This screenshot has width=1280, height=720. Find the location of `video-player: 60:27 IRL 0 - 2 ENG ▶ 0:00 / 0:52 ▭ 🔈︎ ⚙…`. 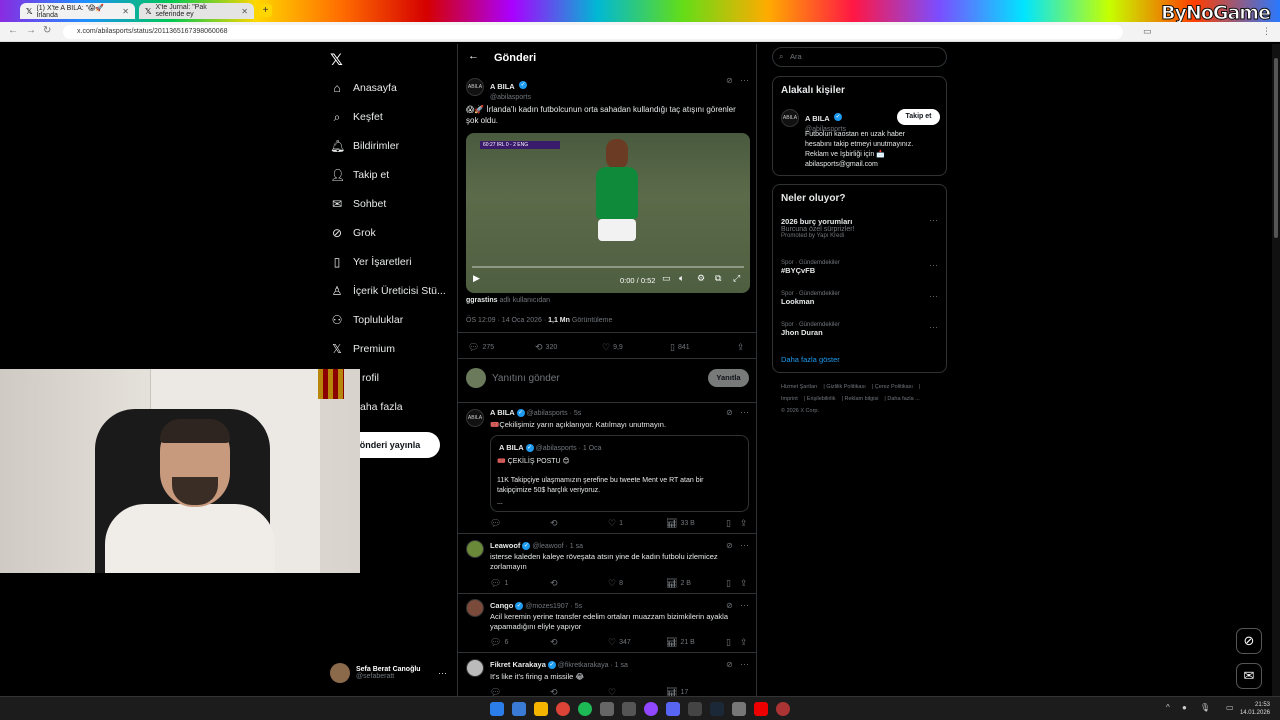

video-player: 60:27 IRL 0 - 2 ENG ▶ 0:00 / 0:52 ▭ 🔈︎ ⚙… is located at coordinates (608, 213).